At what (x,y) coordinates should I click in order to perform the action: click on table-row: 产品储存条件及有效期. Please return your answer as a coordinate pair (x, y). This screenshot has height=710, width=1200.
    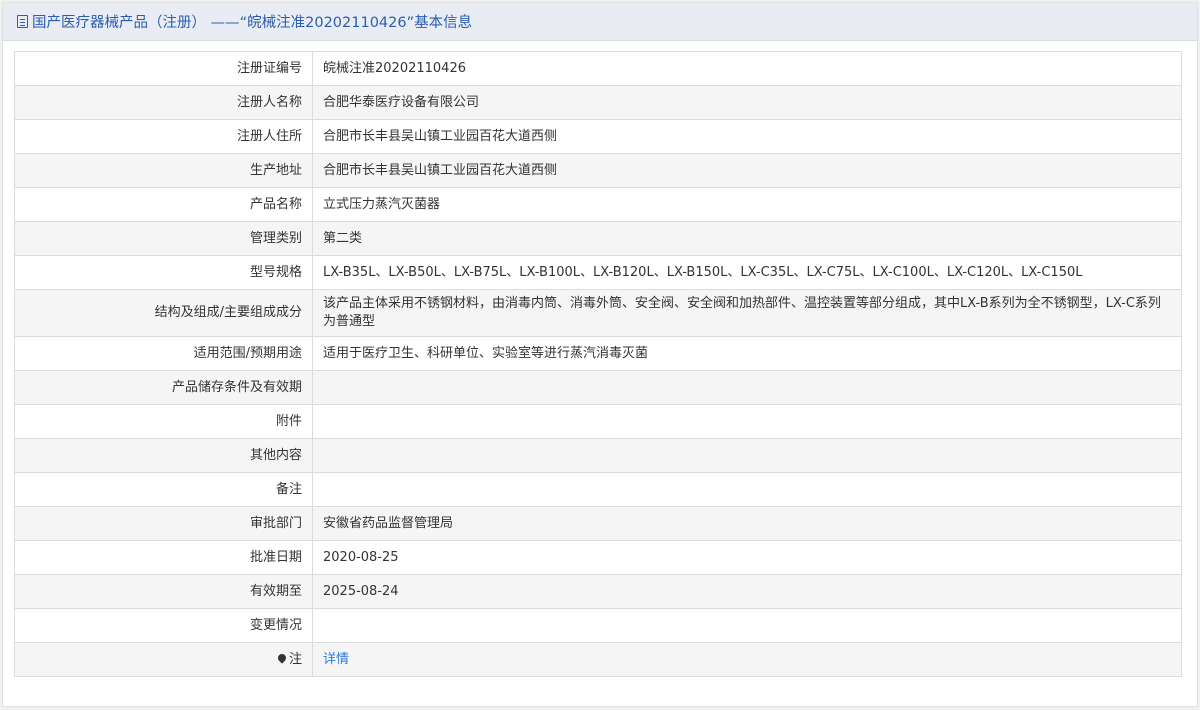
    Looking at the image, I should click on (598, 387).